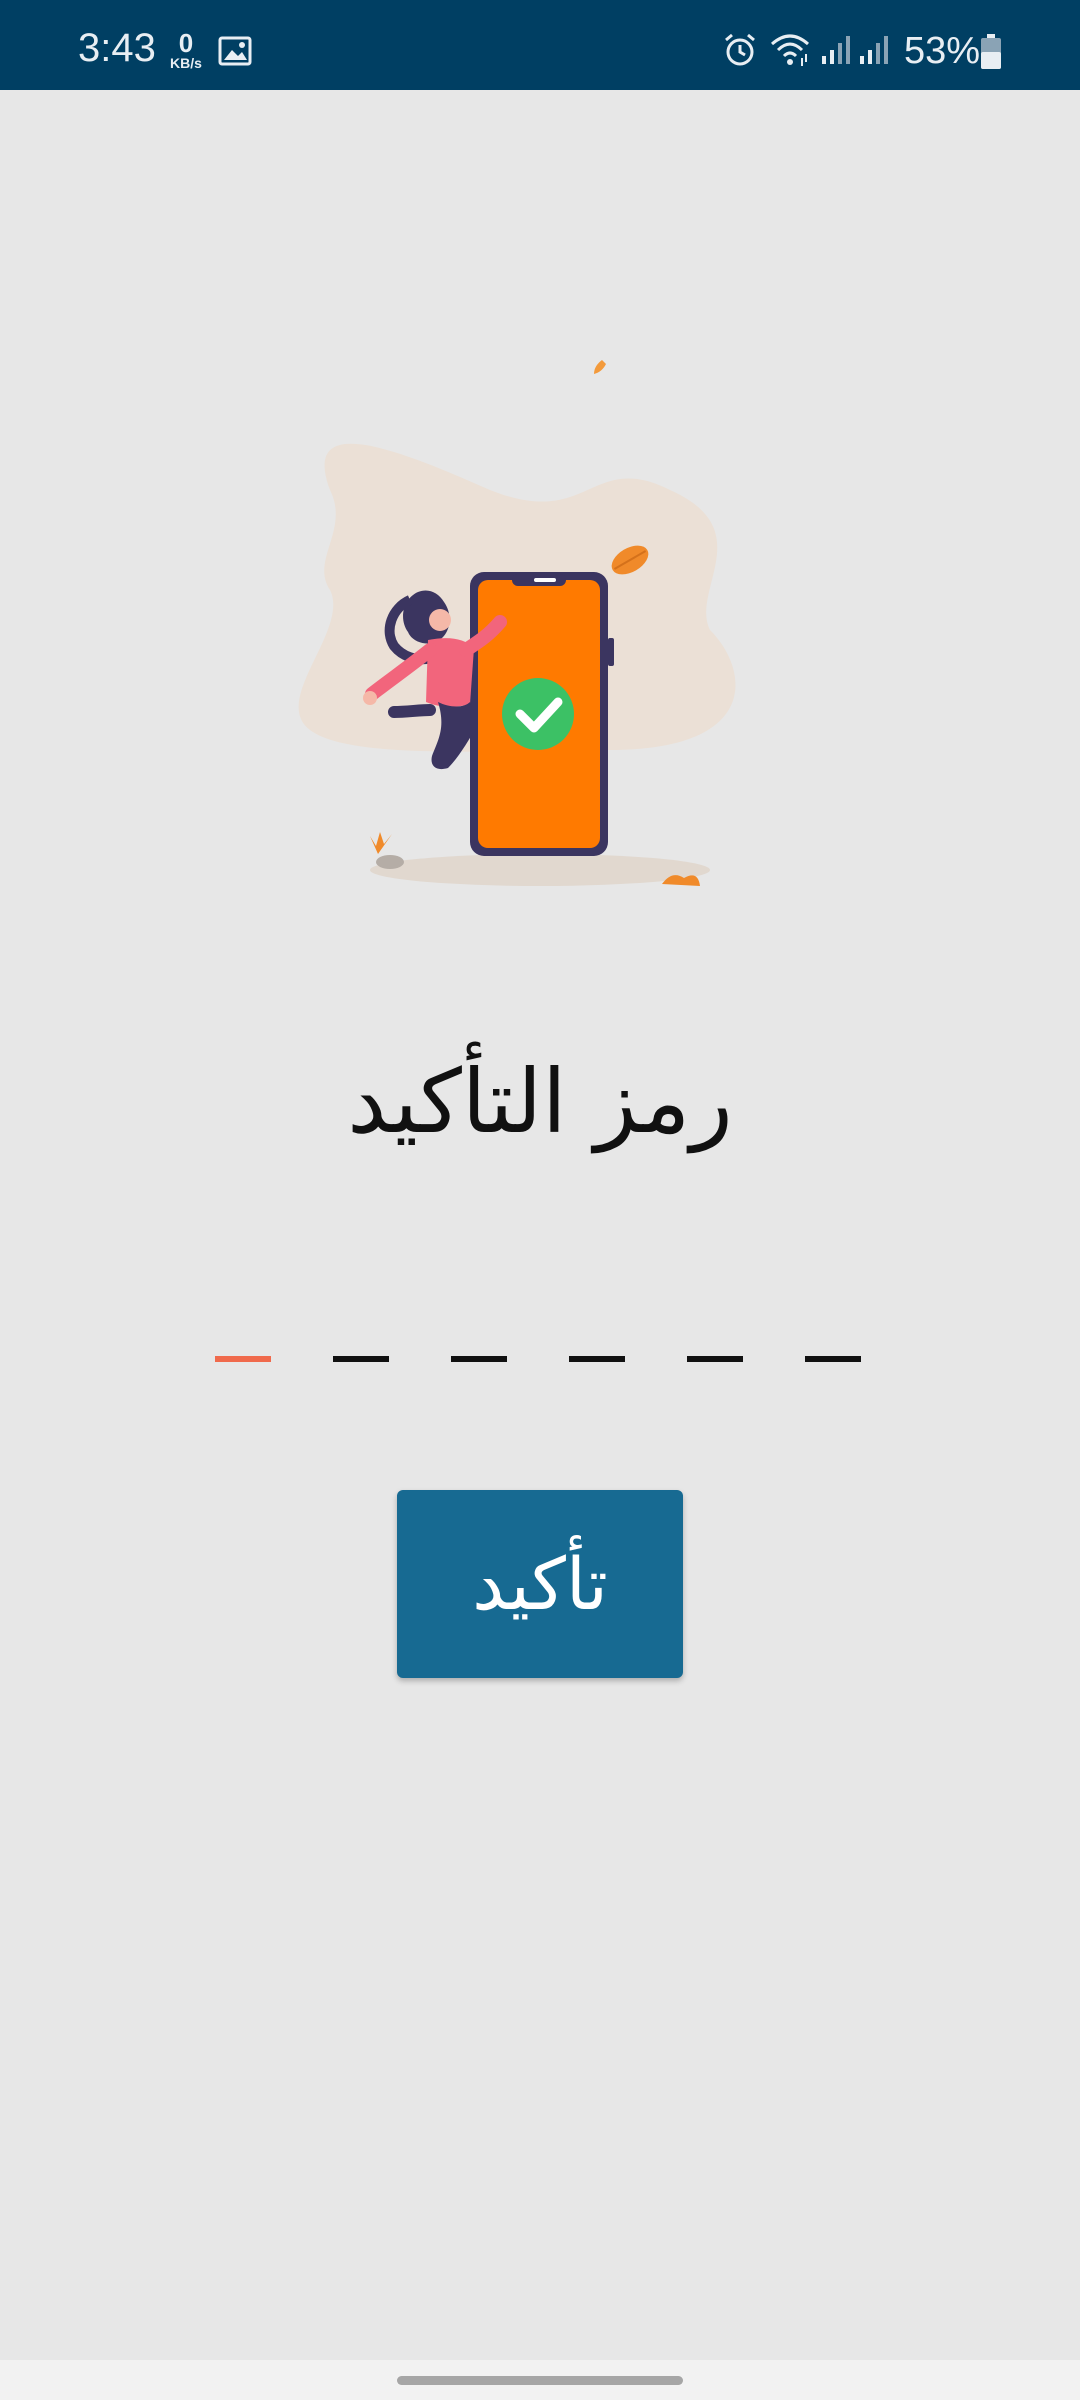 The height and width of the screenshot is (2400, 1080). I want to click on verification-code-input, so click(540, 1362).